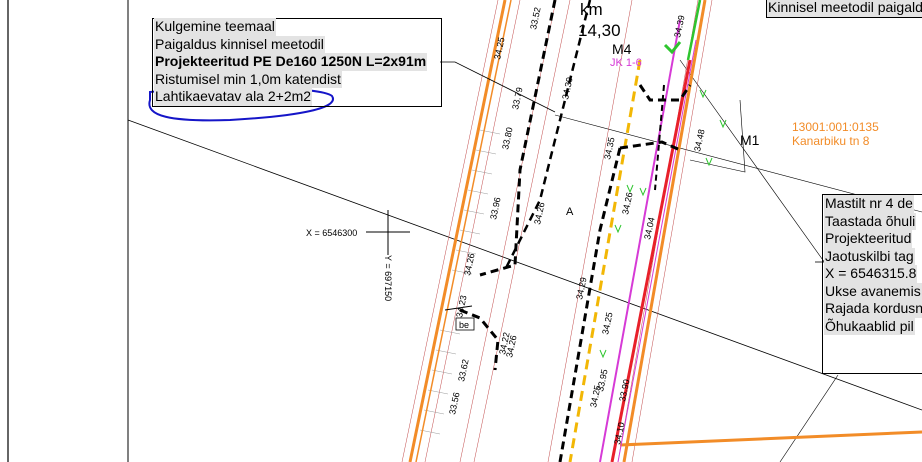 This screenshot has height=462, width=922. I want to click on elevation-label: 34.30, so click(567, 88).